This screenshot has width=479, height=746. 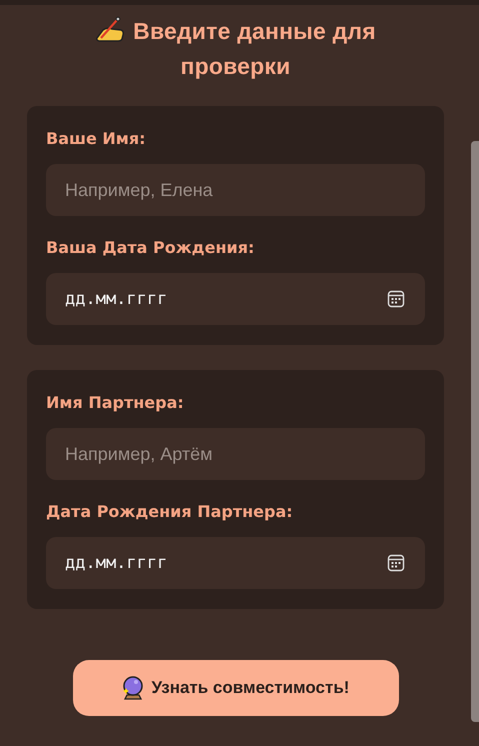 I want to click on text-field: Например, Артём, so click(x=235, y=454).